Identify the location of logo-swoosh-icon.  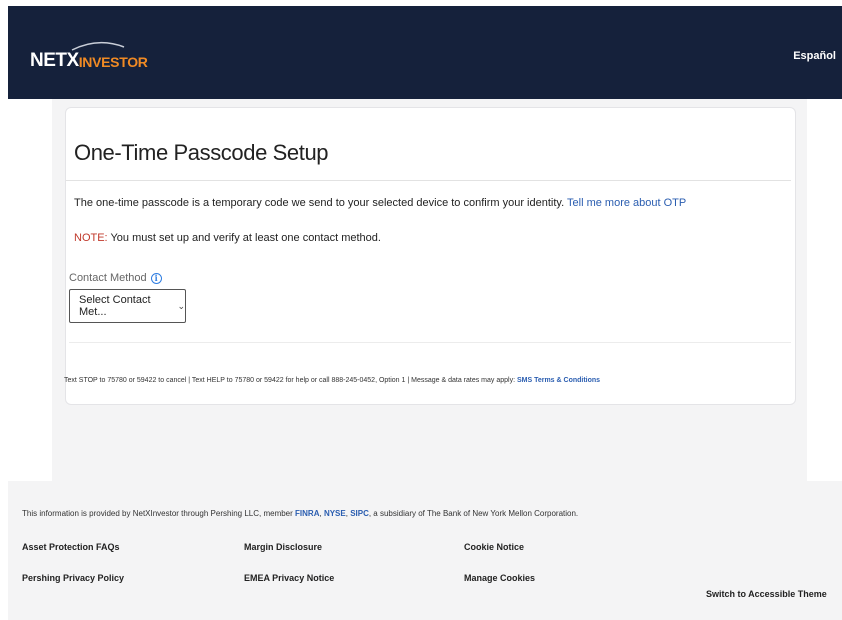
(98, 46).